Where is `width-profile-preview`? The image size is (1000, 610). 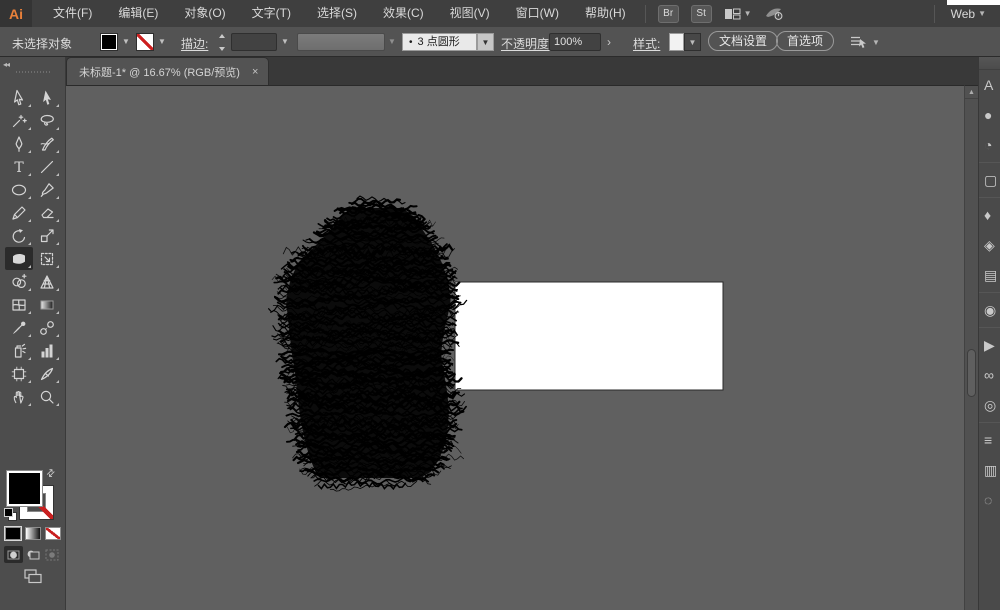
width-profile-preview is located at coordinates (341, 42).